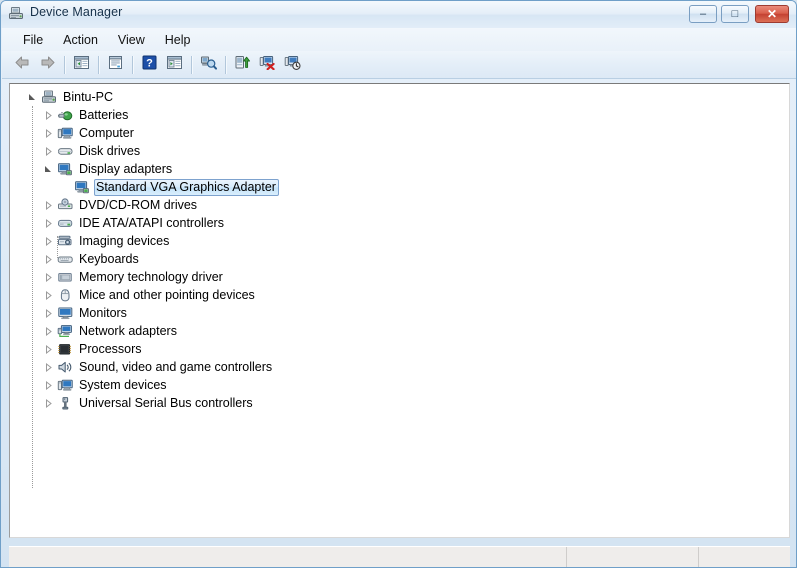 The image size is (797, 568). What do you see at coordinates (399, 187) in the screenshot?
I see `tree-row-standard-vga-graphics-adapter: Standard VGA Graphics Adapter` at bounding box center [399, 187].